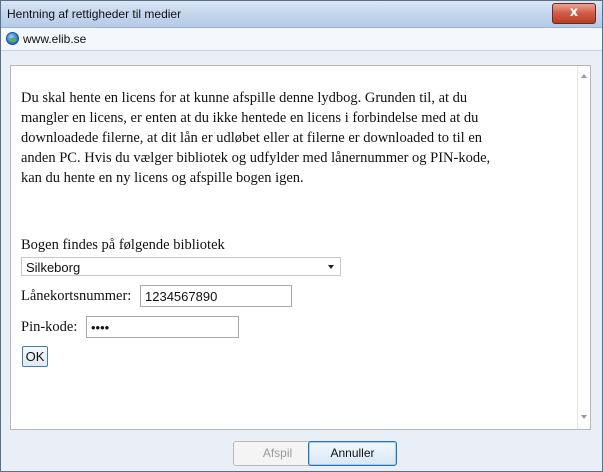 This screenshot has height=472, width=603. Describe the element at coordinates (301, 14) in the screenshot. I see `title-bar: Hentning af rettigheder til medier x` at that location.